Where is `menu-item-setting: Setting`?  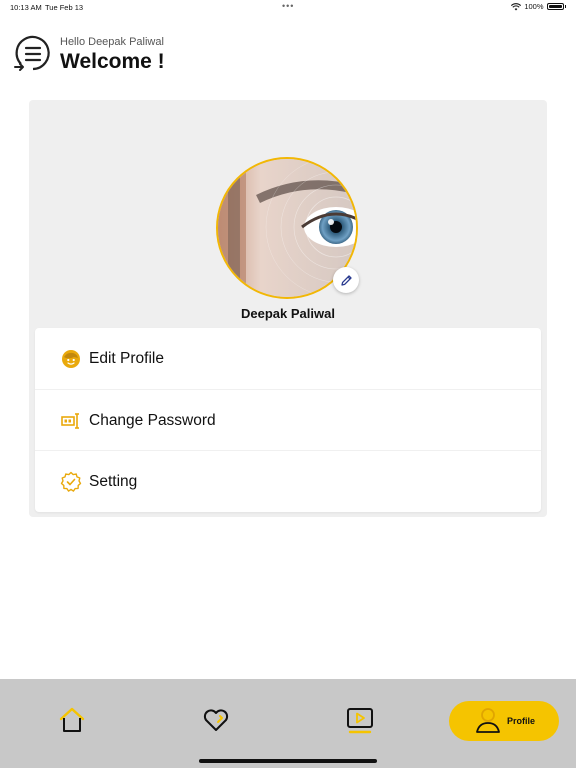 menu-item-setting: Setting is located at coordinates (288, 481).